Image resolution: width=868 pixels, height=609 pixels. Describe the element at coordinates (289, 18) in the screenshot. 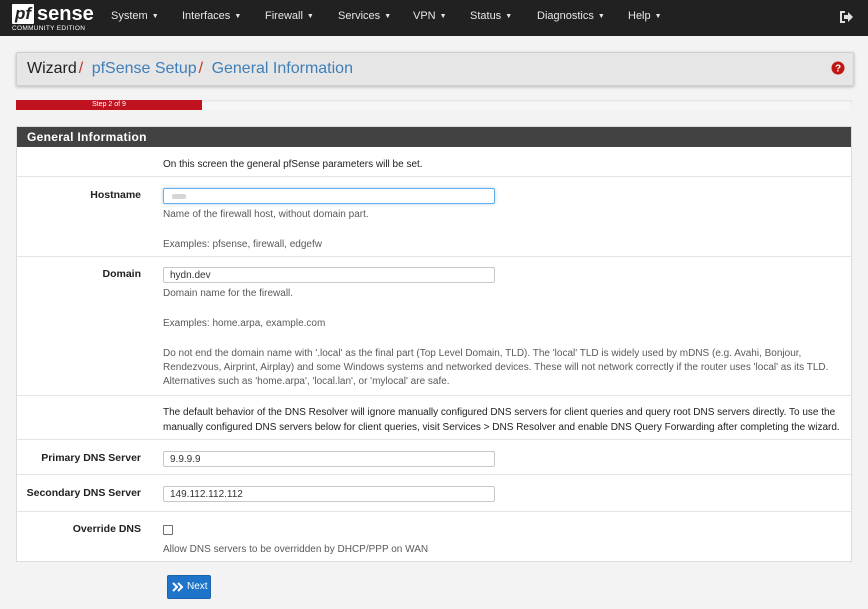

I see `nav-firewall: Firewall ▼` at that location.